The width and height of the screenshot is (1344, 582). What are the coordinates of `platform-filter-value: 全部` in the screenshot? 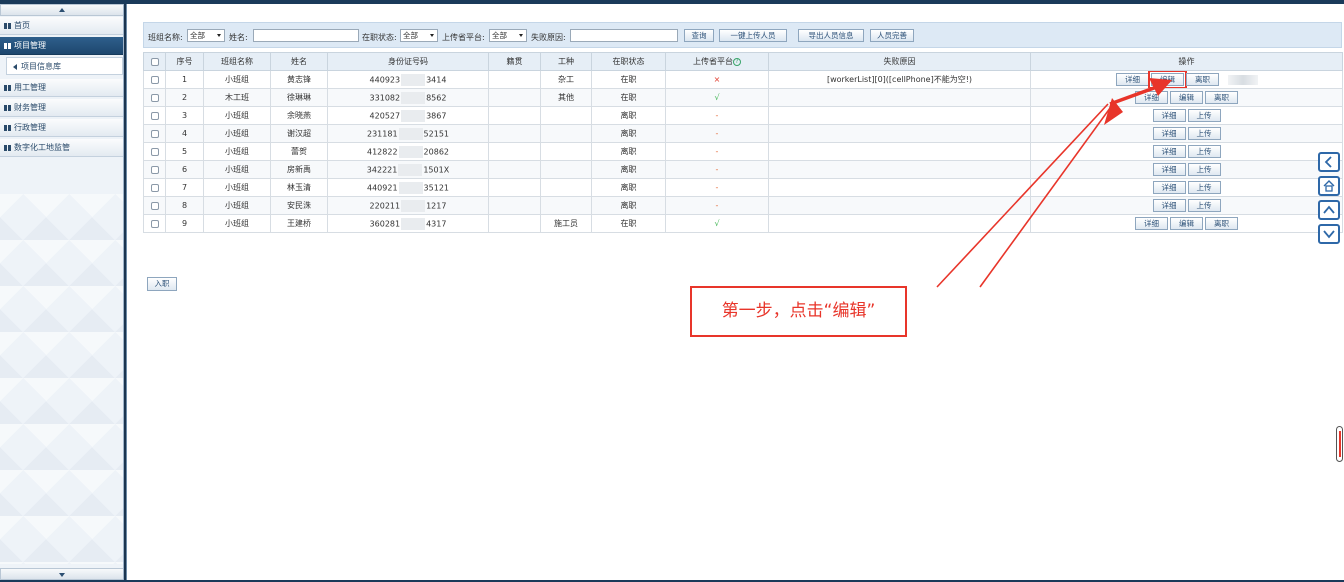 It's located at (499, 35).